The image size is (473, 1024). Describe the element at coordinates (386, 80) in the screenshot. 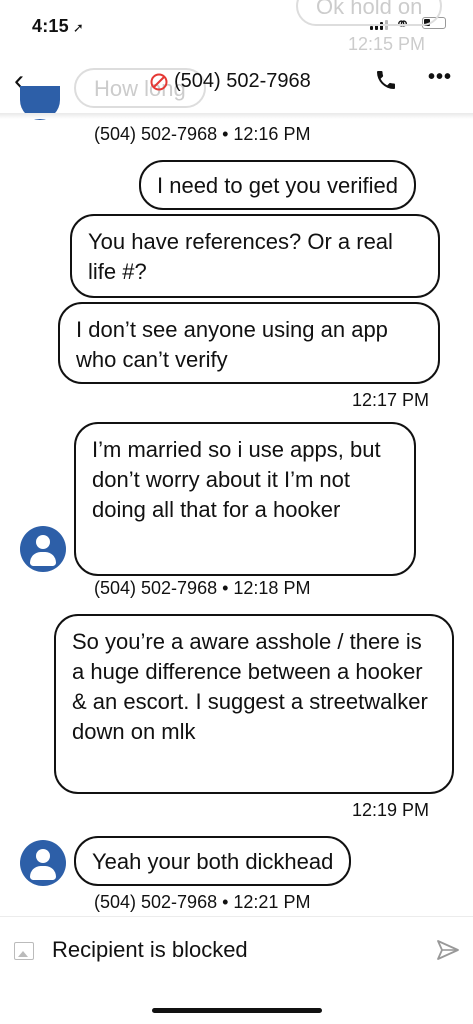

I see `phone-icon` at that location.